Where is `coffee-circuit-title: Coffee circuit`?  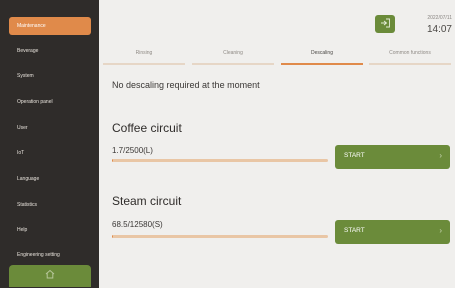
coffee-circuit-title: Coffee circuit is located at coordinates (147, 128).